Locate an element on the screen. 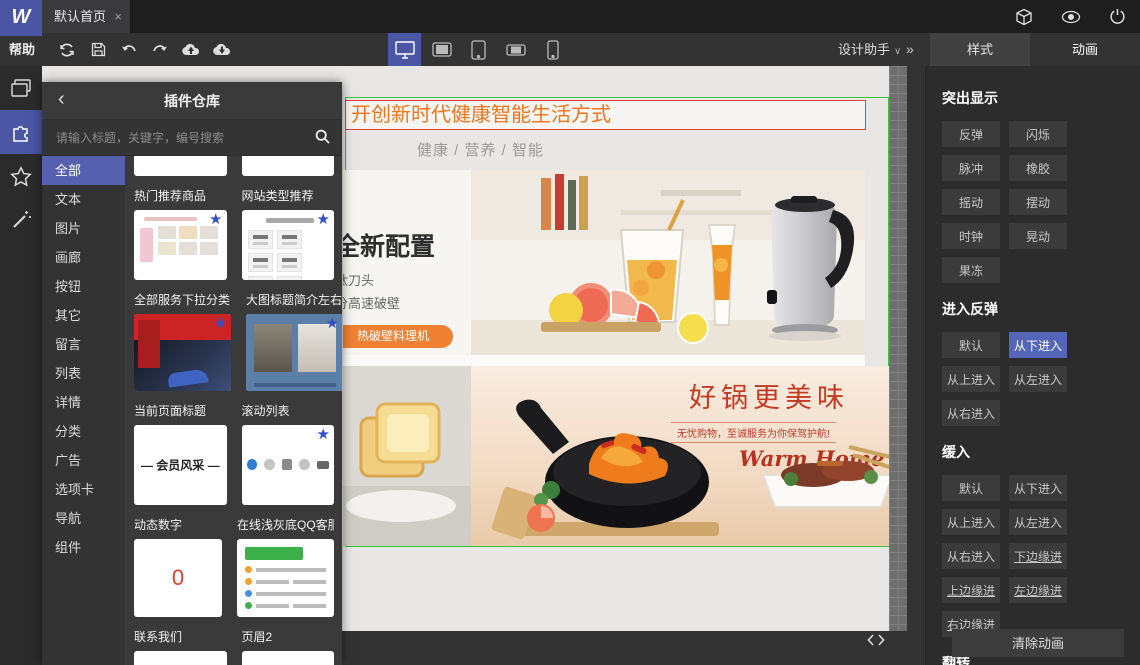 The image size is (1140, 665). plugin-item-label: 网站类型推荐 is located at coordinates (277, 196).